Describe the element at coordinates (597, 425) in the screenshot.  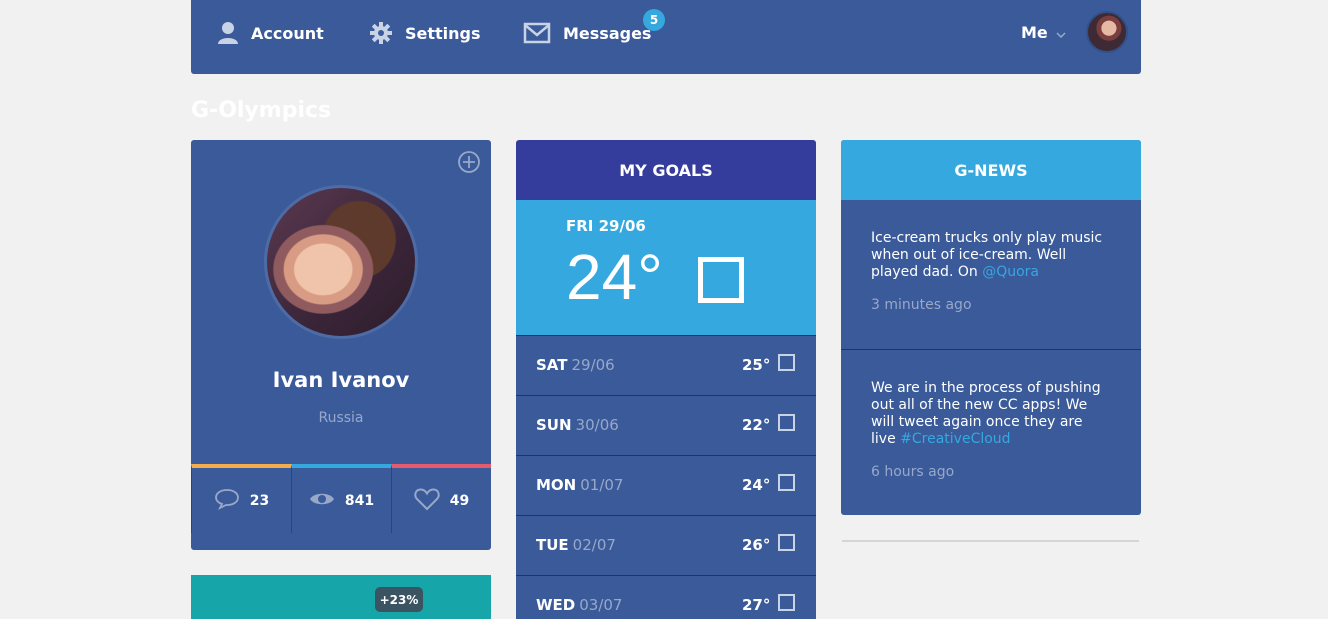
I see `goal-date: 30/06` at that location.